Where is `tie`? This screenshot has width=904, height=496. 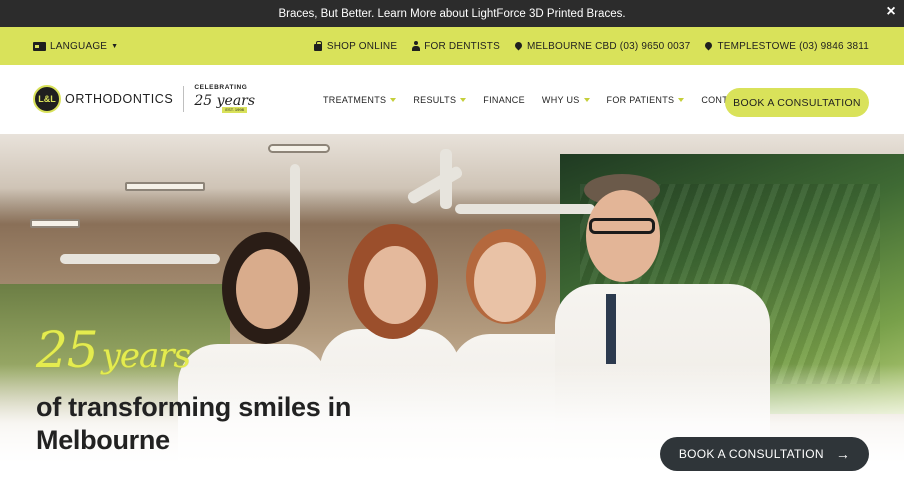
tie is located at coordinates (611, 329).